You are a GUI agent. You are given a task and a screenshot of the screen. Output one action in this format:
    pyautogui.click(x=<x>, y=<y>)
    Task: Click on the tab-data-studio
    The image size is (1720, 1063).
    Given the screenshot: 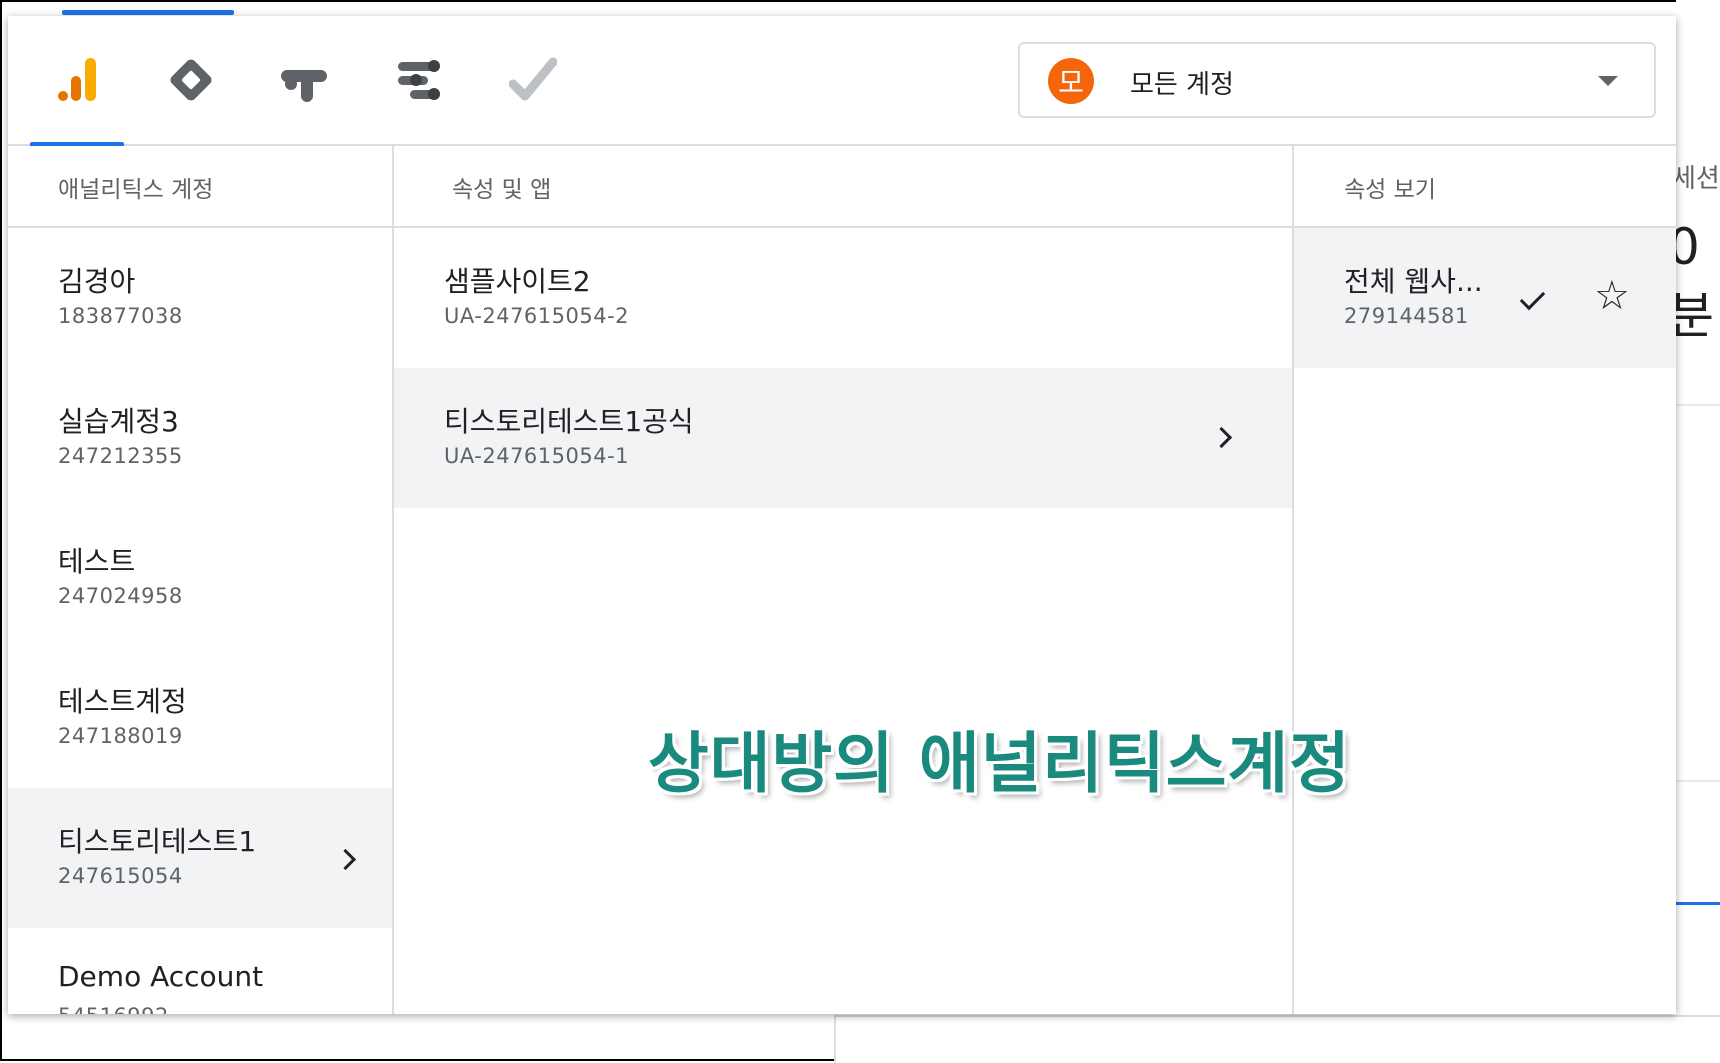 What is the action you would take?
    pyautogui.click(x=419, y=80)
    